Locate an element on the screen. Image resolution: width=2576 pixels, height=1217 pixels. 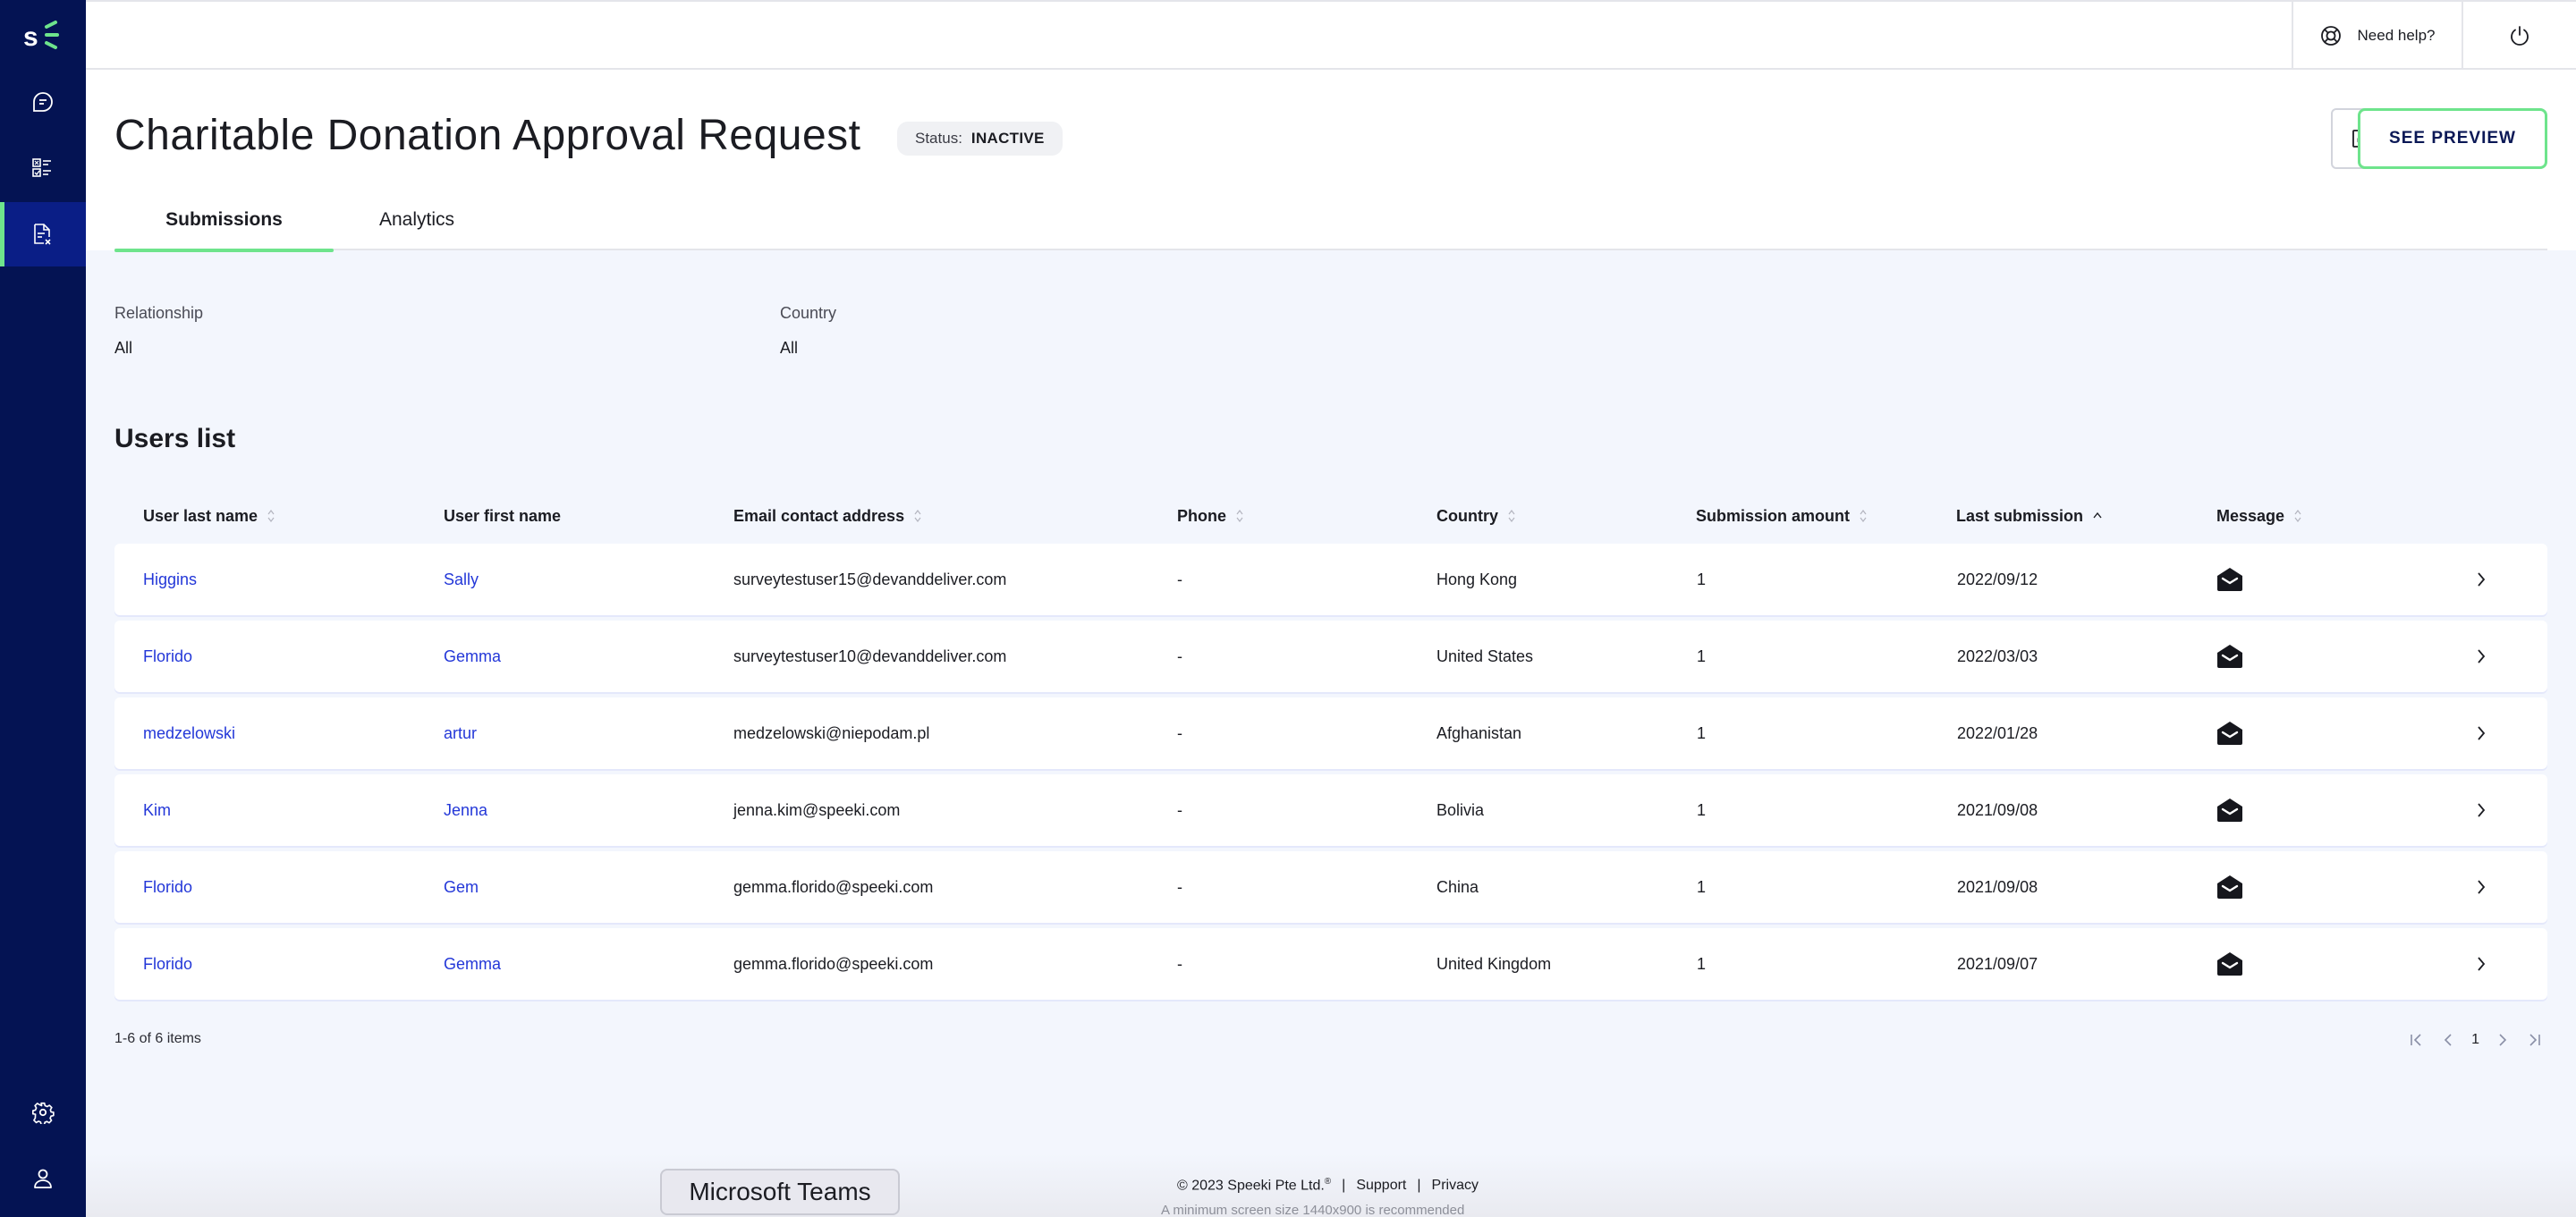
chevron-right-icon is located at coordinates (2482, 887).